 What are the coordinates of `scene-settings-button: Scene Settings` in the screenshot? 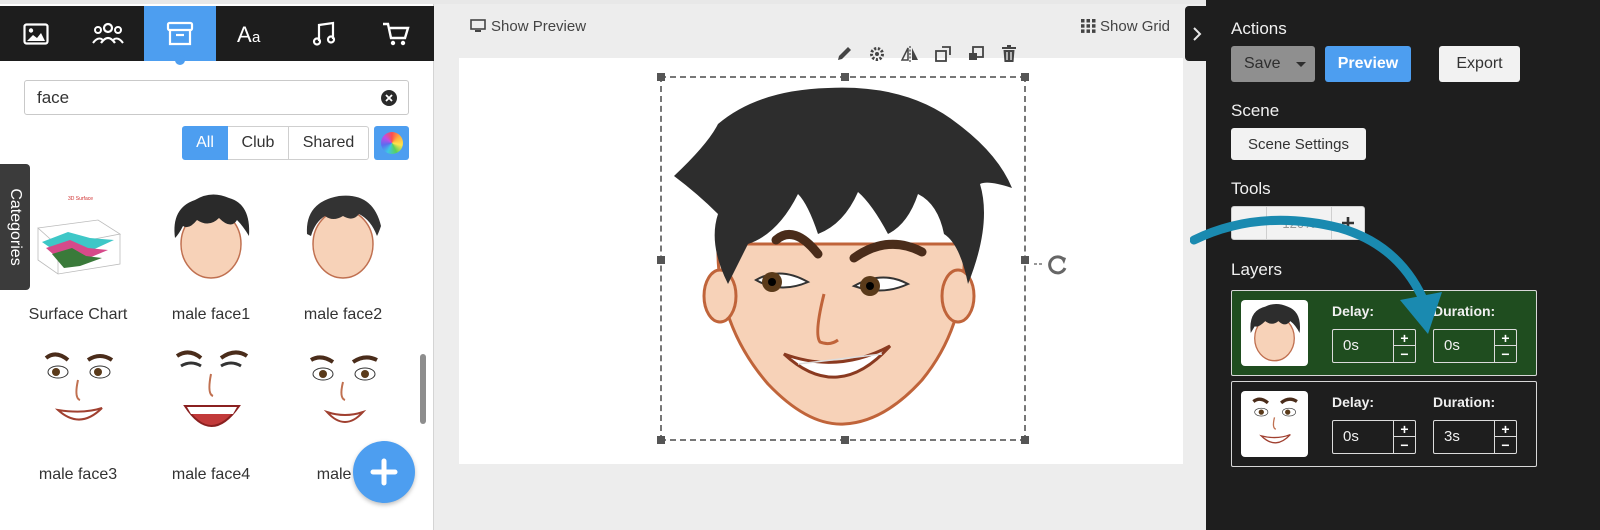 It's located at (1298, 144).